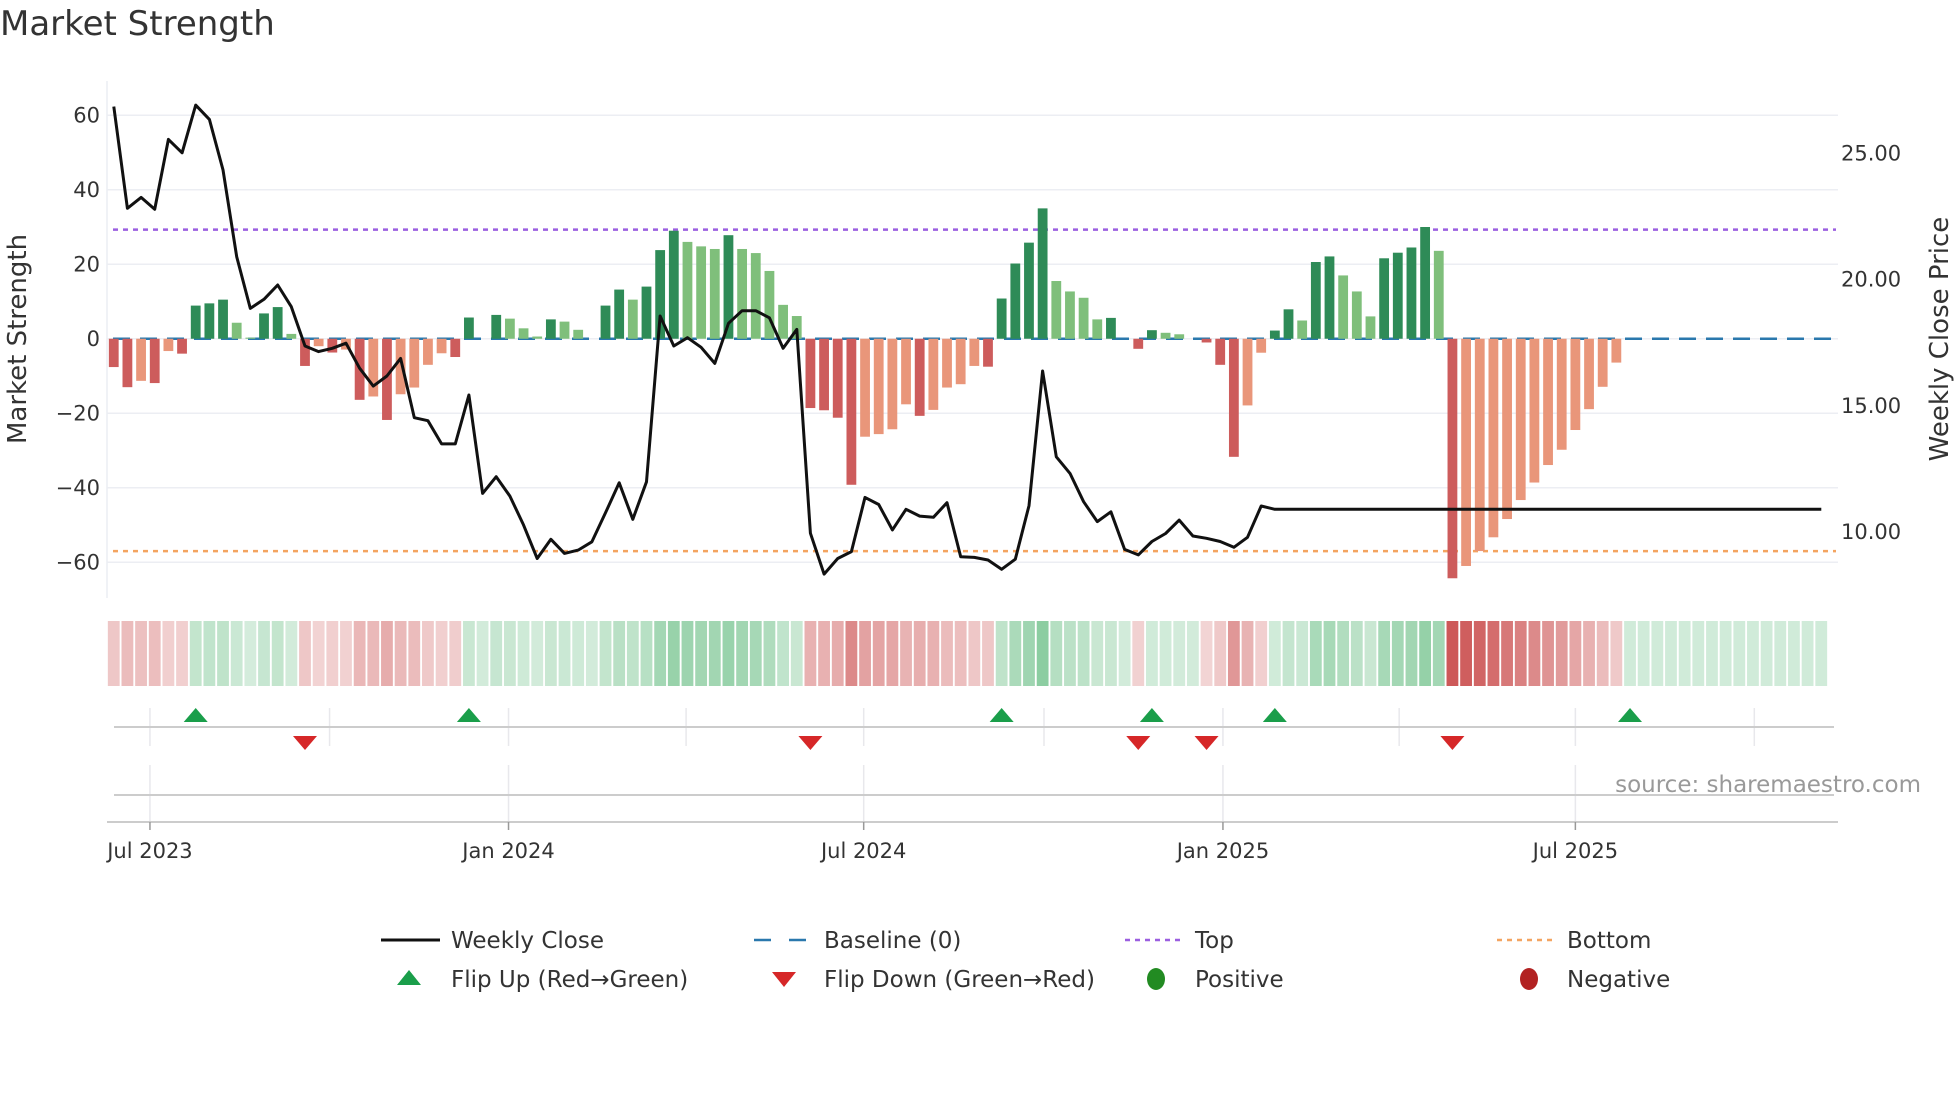 This screenshot has height=1102, width=1960. What do you see at coordinates (1618, 980) in the screenshot?
I see `legend-label: Negative` at bounding box center [1618, 980].